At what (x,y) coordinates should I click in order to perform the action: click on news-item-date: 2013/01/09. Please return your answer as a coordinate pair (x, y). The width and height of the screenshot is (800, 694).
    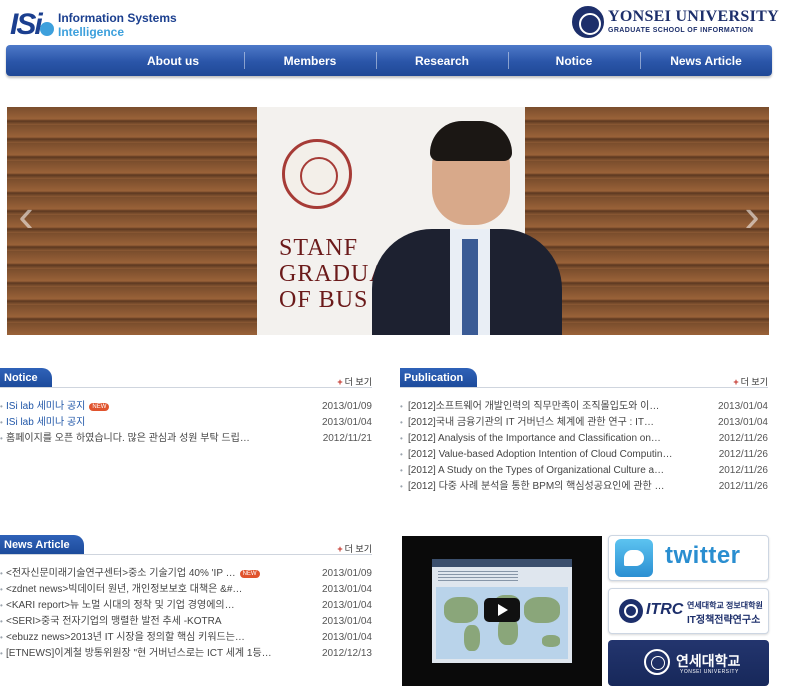
    Looking at the image, I should click on (346, 573).